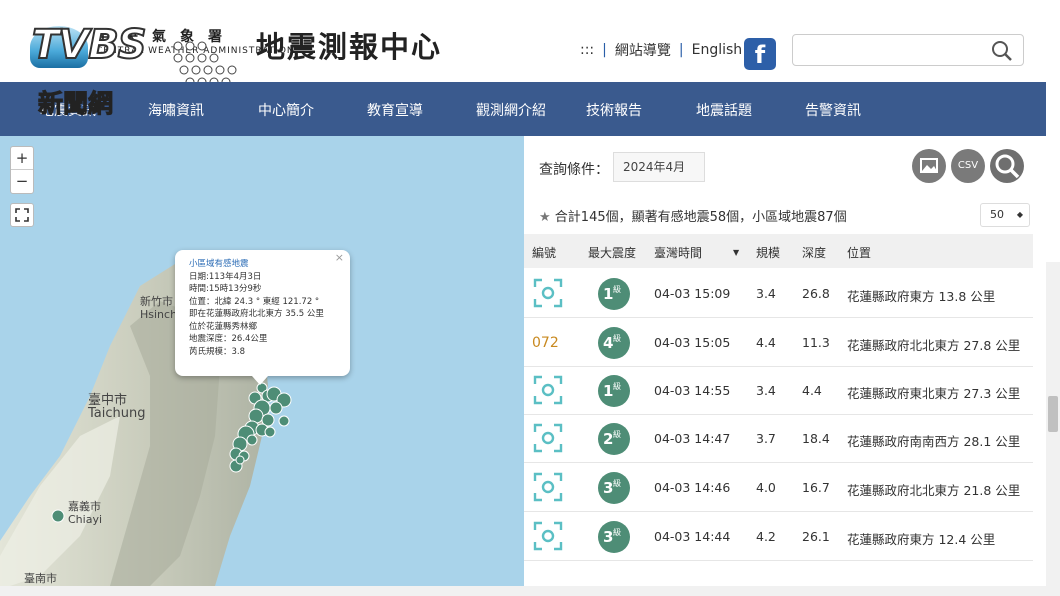 This screenshot has width=1060, height=596. I want to click on nav-item-alerts: 告警資訊, so click(833, 110).